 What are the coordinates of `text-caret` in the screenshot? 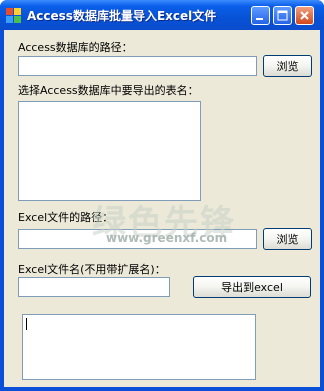 It's located at (26, 324).